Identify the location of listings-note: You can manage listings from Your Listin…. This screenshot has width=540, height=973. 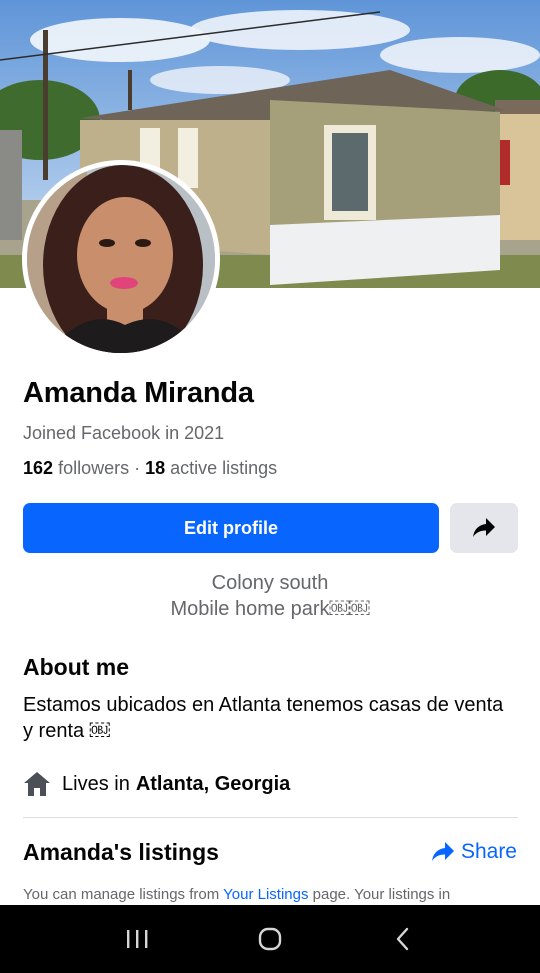
(273, 894).